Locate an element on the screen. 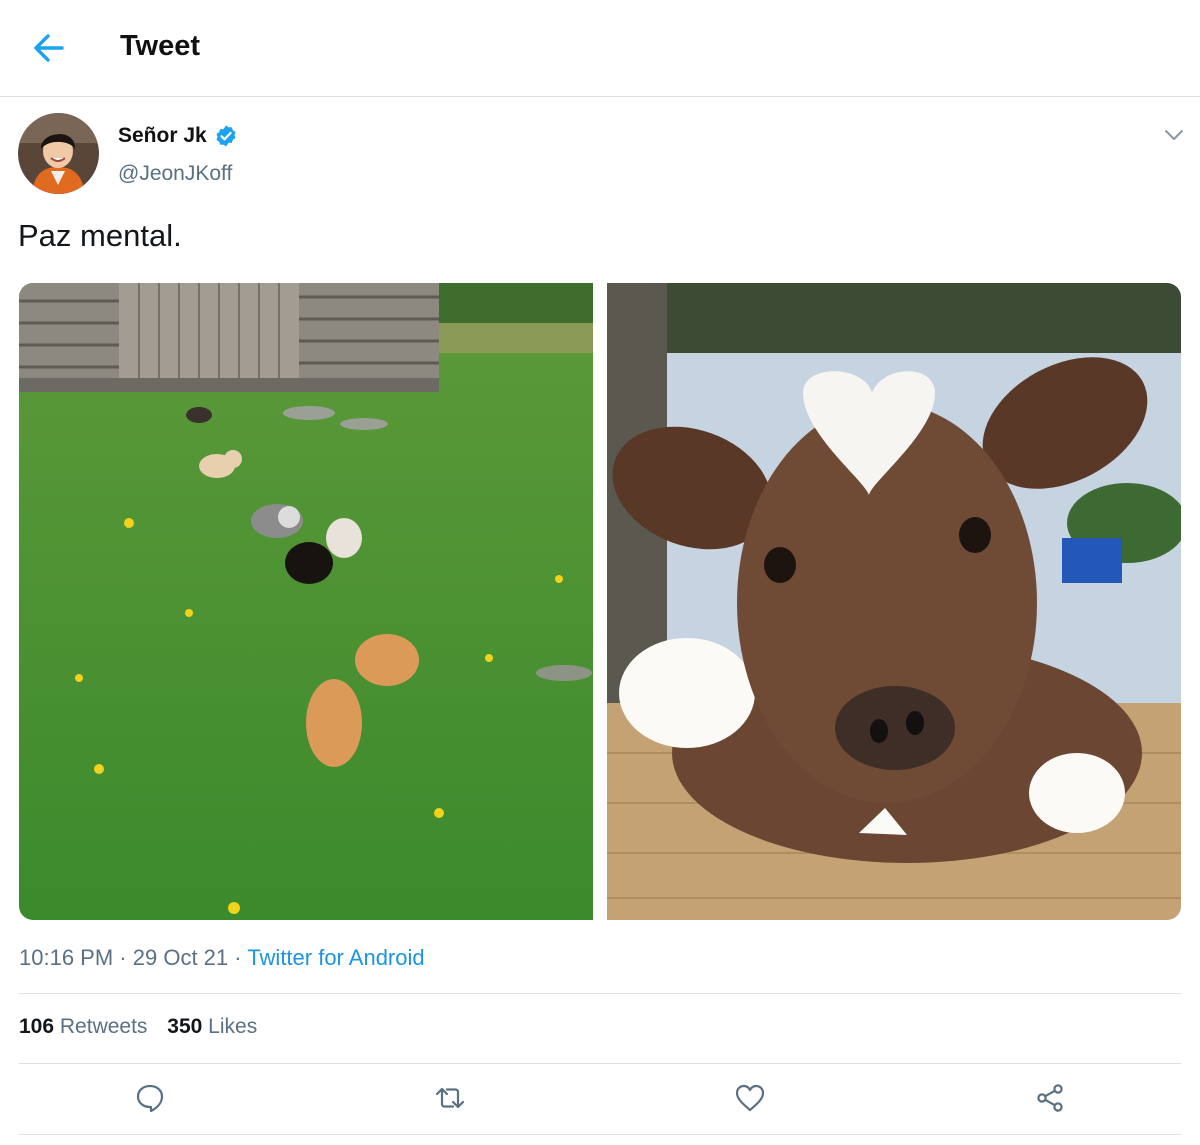 Image resolution: width=1200 pixels, height=1145 pixels. retweets-count: 106 is located at coordinates (37, 1026).